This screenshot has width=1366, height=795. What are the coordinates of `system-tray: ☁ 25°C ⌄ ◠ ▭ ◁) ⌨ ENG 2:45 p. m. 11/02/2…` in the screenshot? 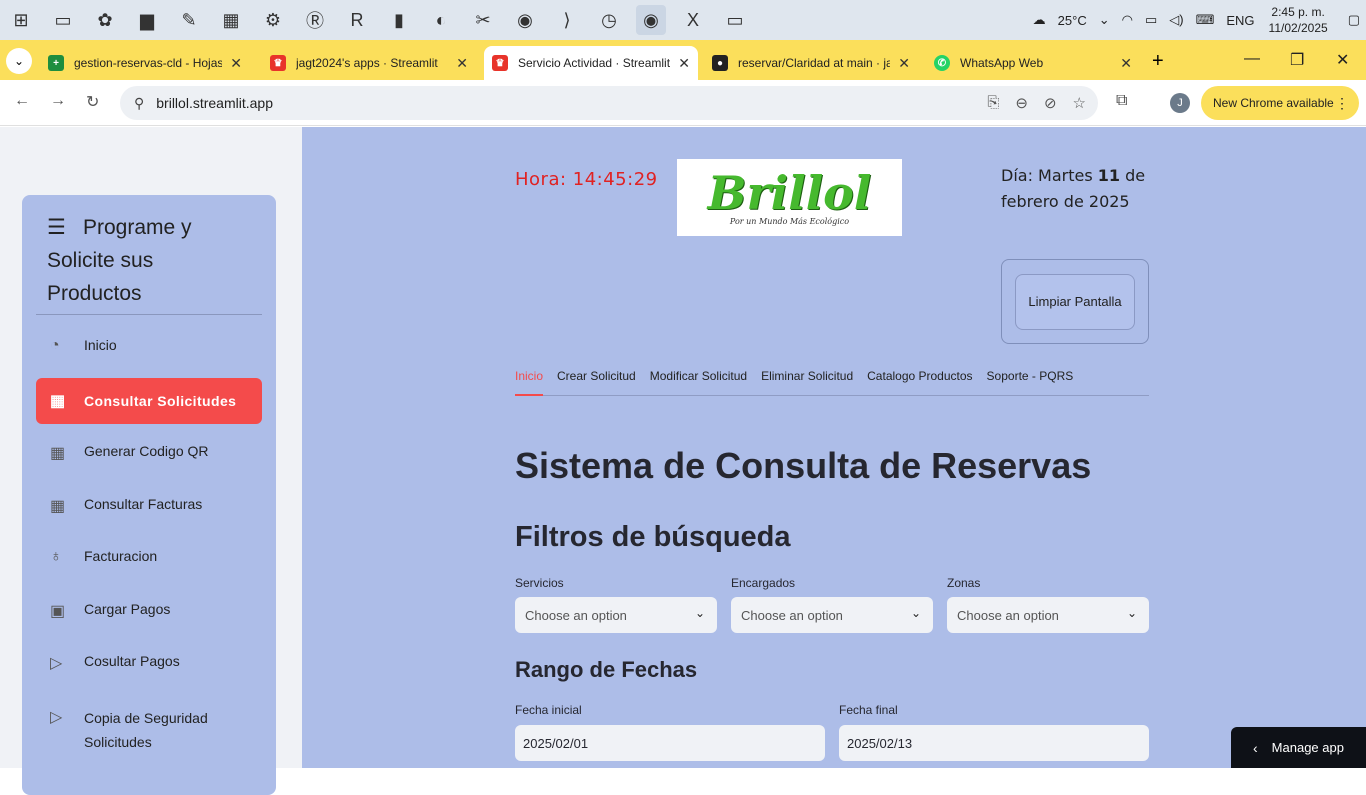 It's located at (1196, 20).